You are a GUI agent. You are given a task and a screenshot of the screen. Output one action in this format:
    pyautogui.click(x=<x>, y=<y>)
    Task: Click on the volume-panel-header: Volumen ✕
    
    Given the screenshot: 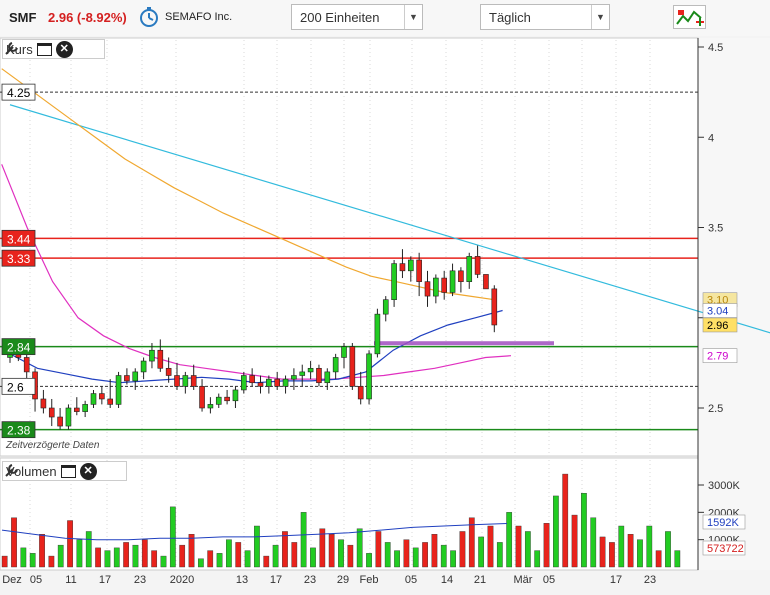 What is the action you would take?
    pyautogui.click(x=64, y=471)
    